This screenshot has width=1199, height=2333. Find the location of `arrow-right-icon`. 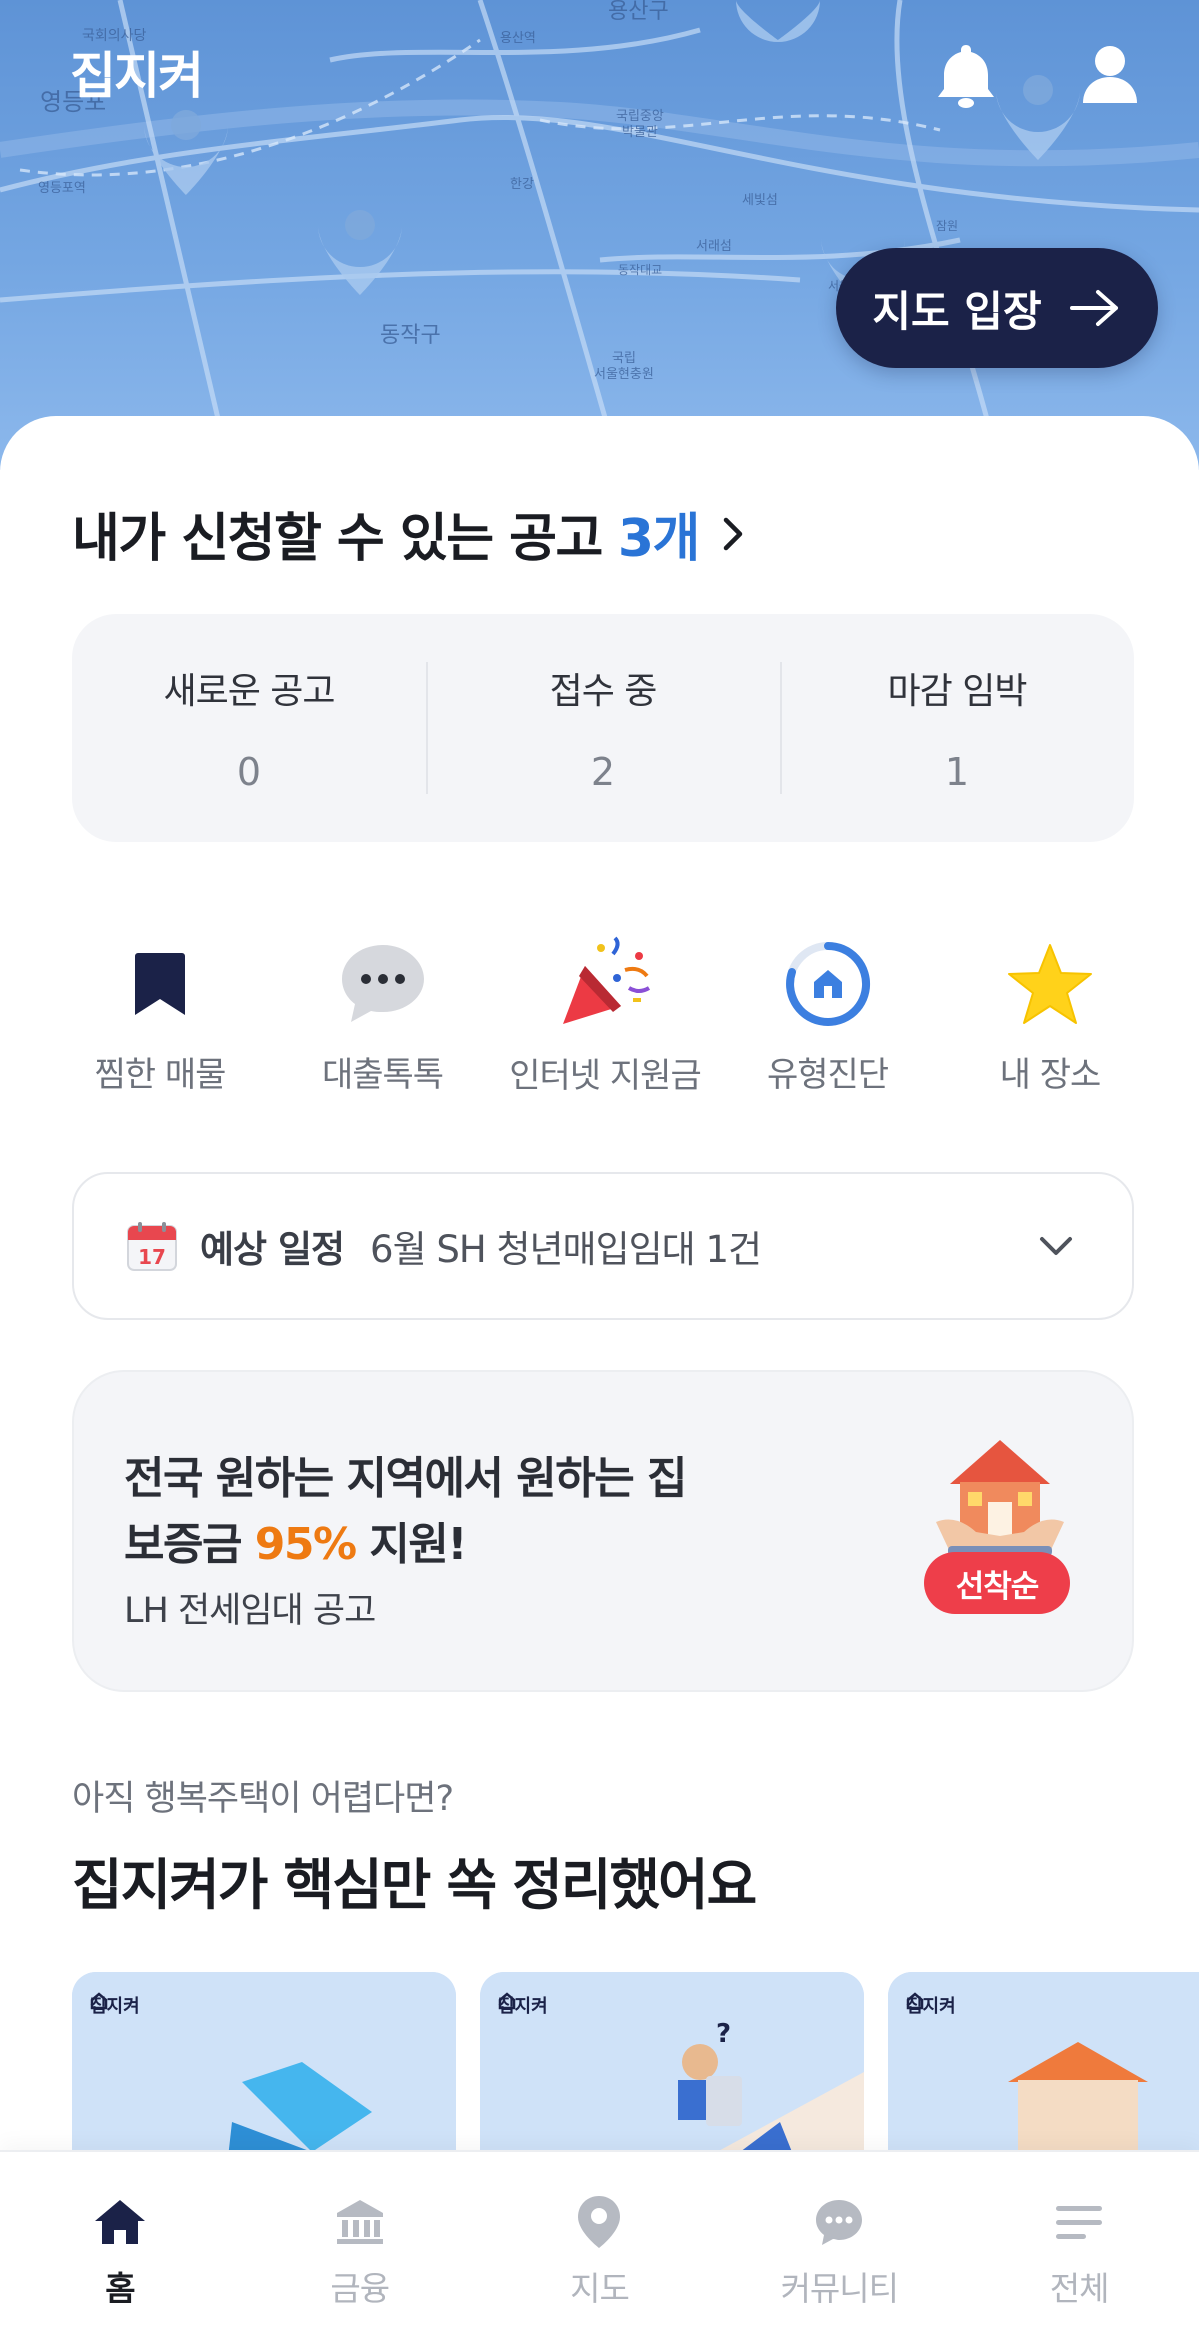

arrow-right-icon is located at coordinates (1093, 308).